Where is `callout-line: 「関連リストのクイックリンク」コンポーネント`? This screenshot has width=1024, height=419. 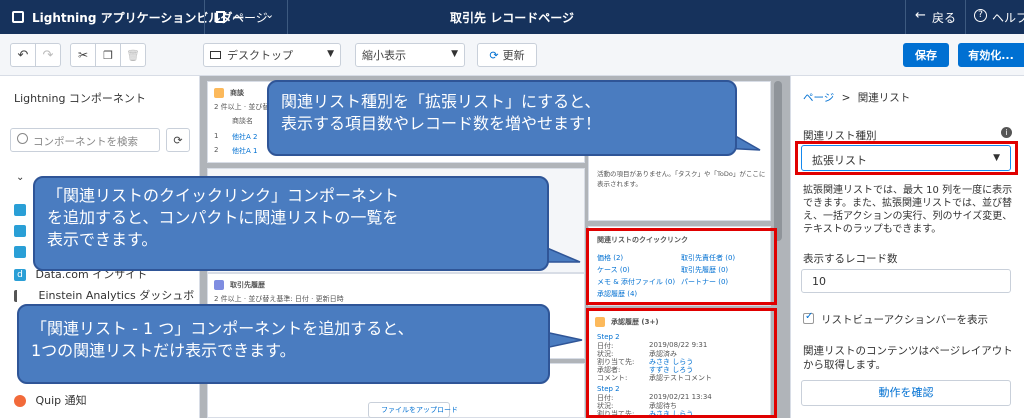 callout-line: 「関連リストのクイックリンク」コンポーネント is located at coordinates (223, 195).